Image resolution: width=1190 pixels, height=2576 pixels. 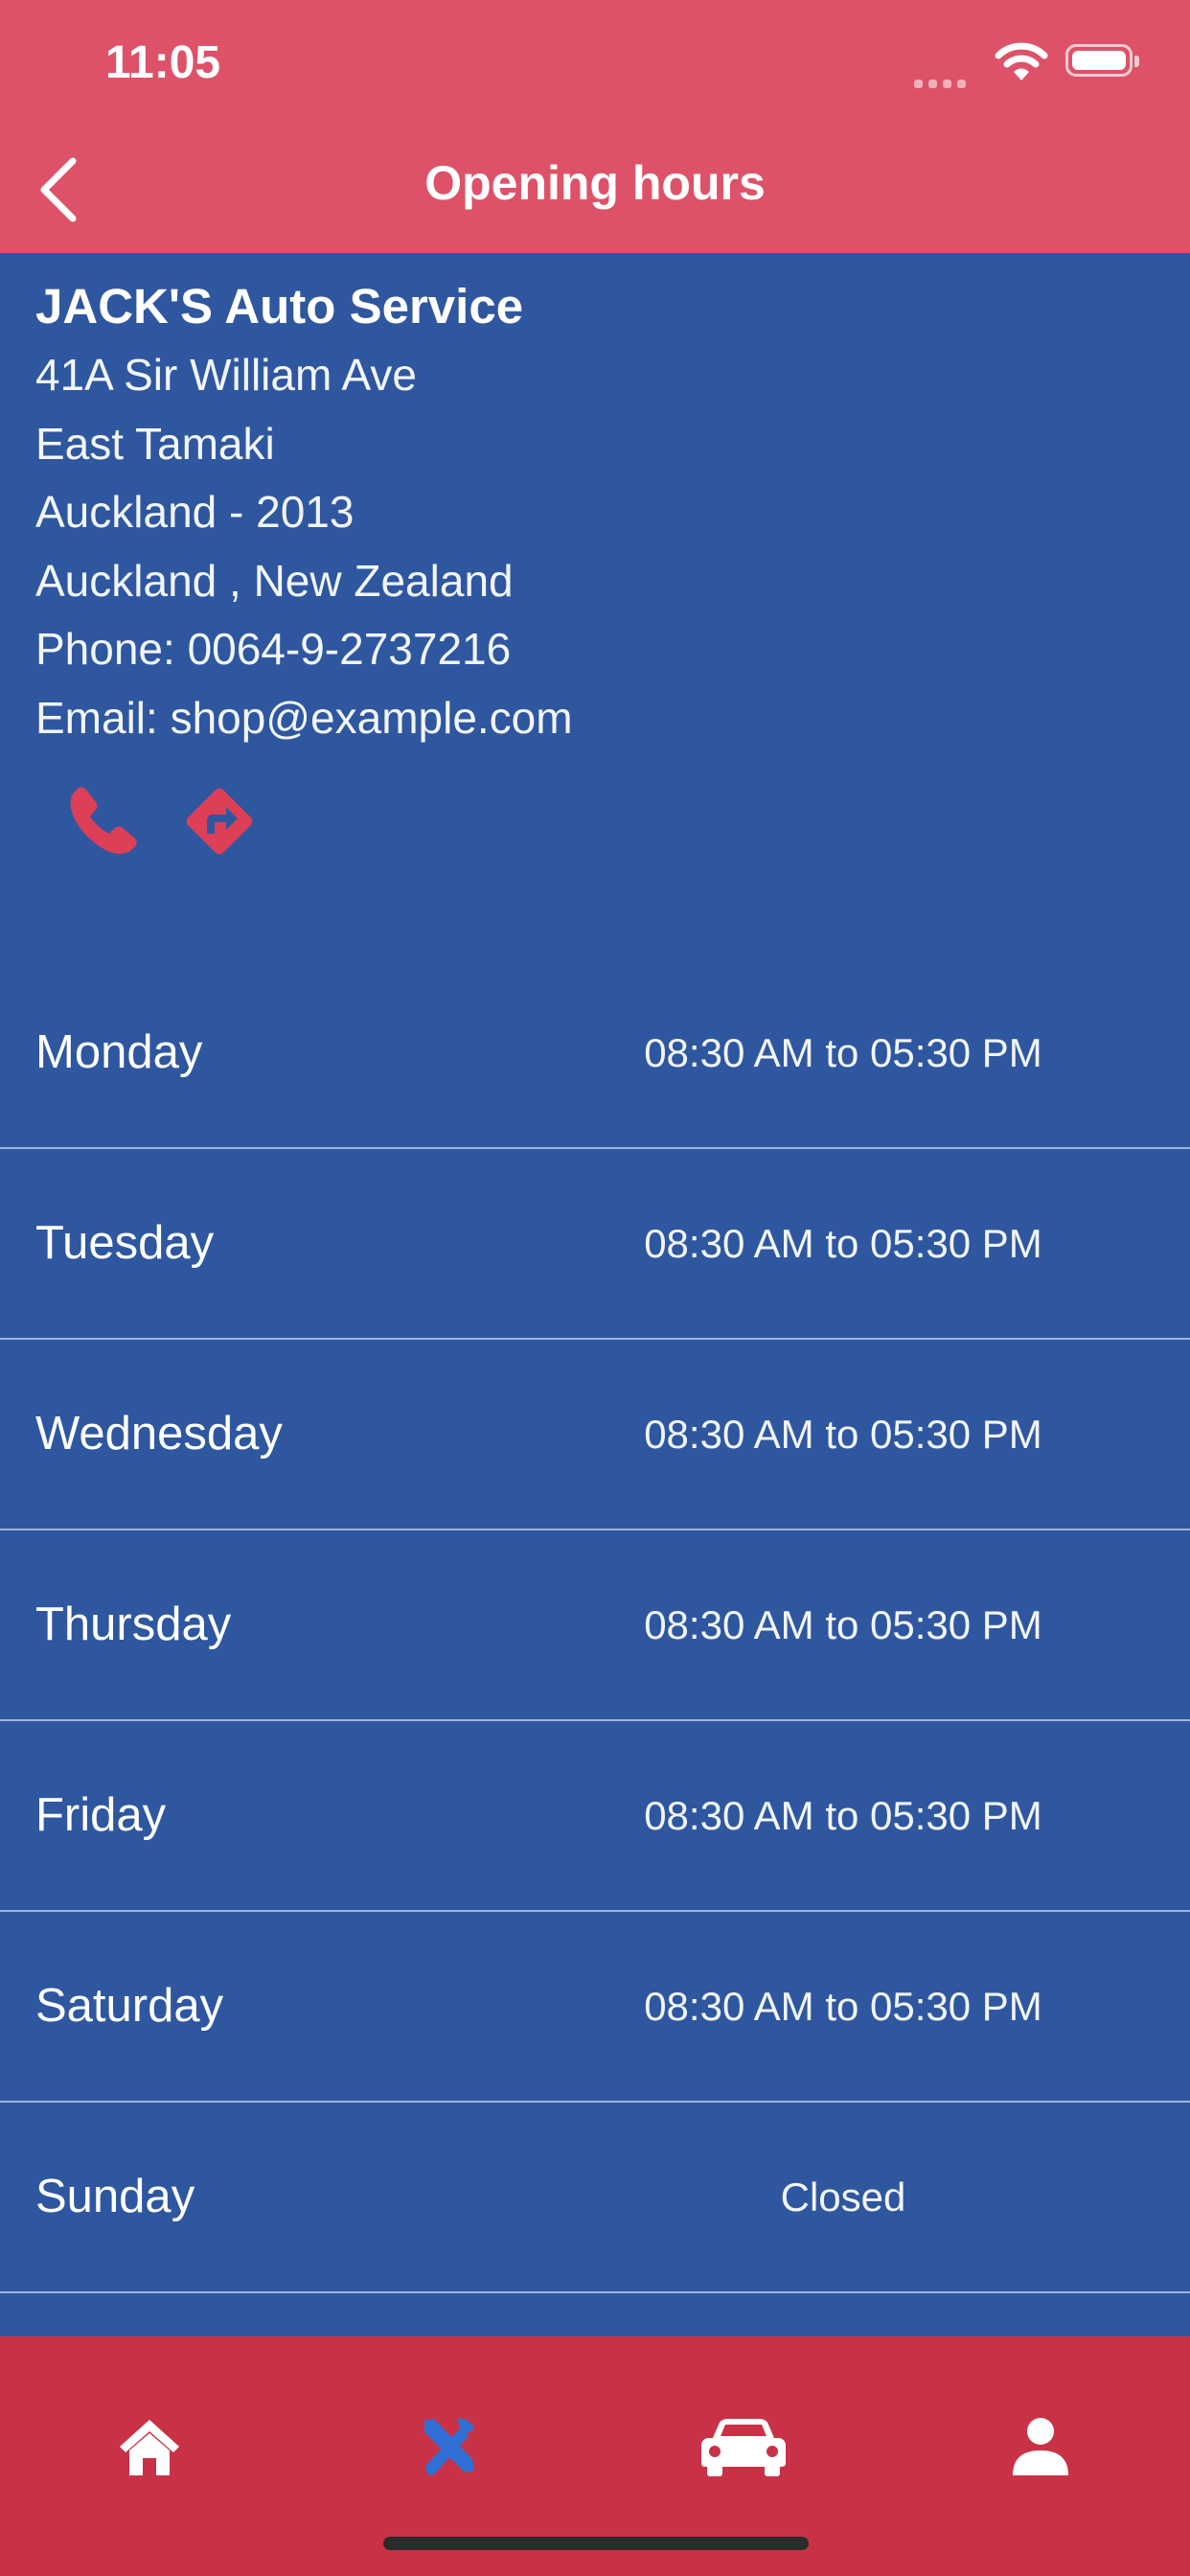 What do you see at coordinates (103, 821) in the screenshot?
I see `phone-icon` at bounding box center [103, 821].